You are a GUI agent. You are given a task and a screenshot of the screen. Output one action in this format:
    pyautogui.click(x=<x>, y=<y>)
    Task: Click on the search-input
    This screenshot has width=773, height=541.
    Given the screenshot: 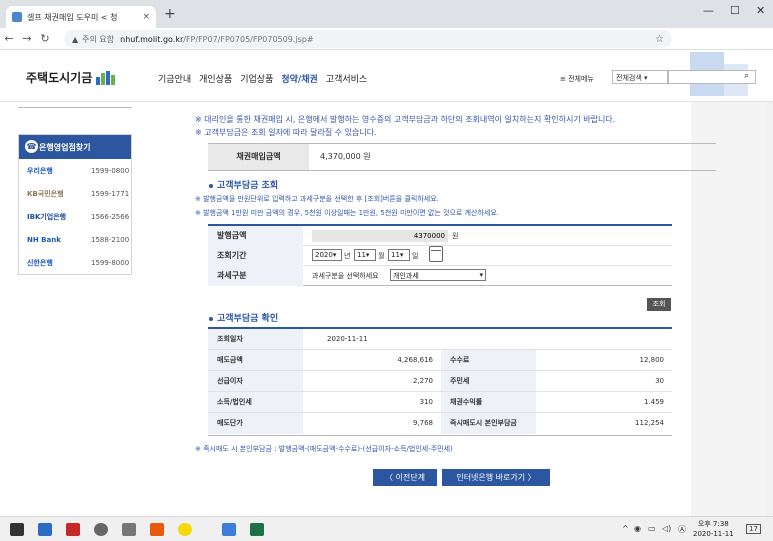 What is the action you would take?
    pyautogui.click(x=712, y=77)
    